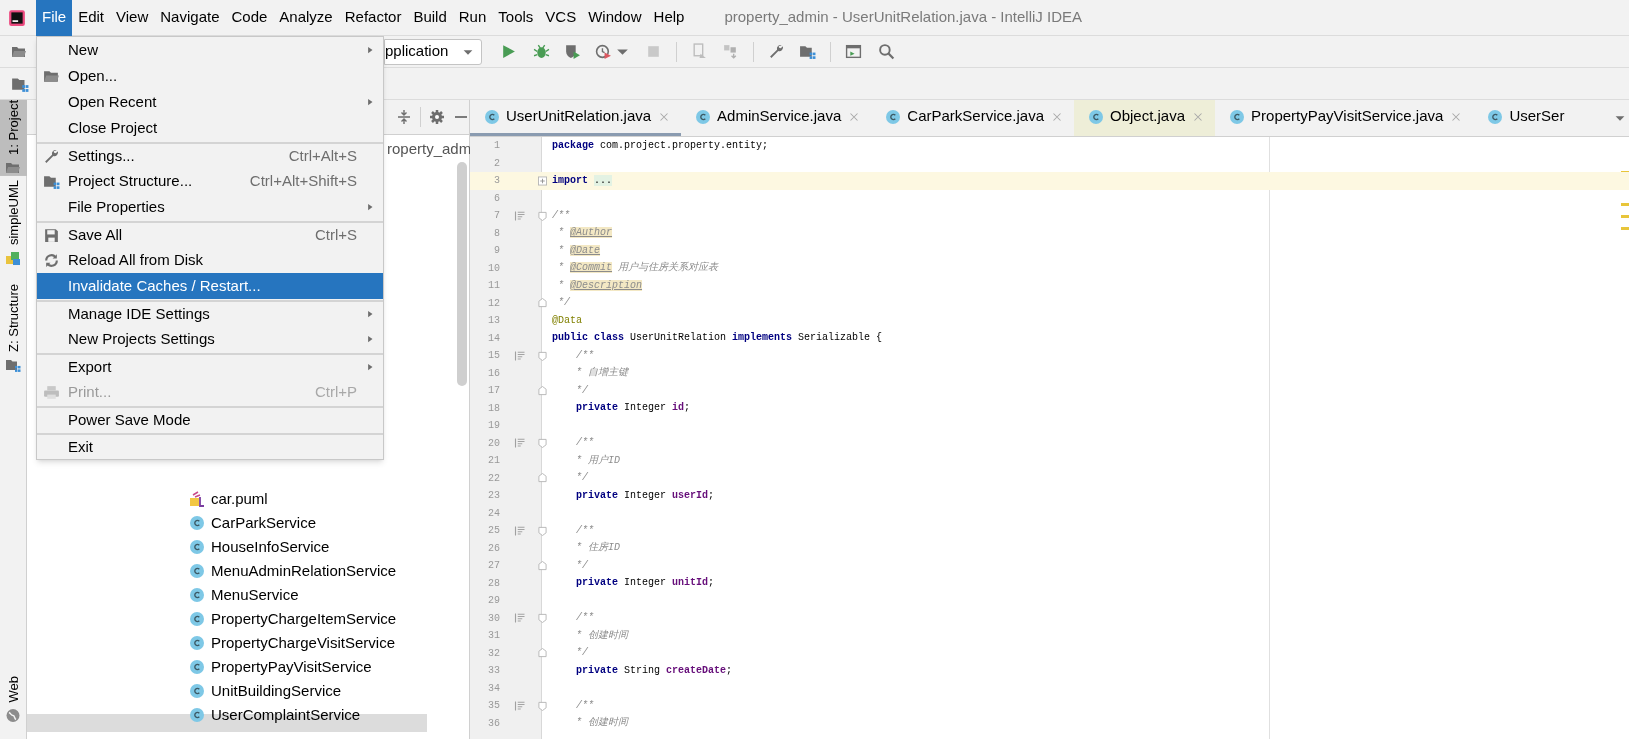  I want to click on code-line: * @Commit 用户与住房关系对应表, so click(638, 268).